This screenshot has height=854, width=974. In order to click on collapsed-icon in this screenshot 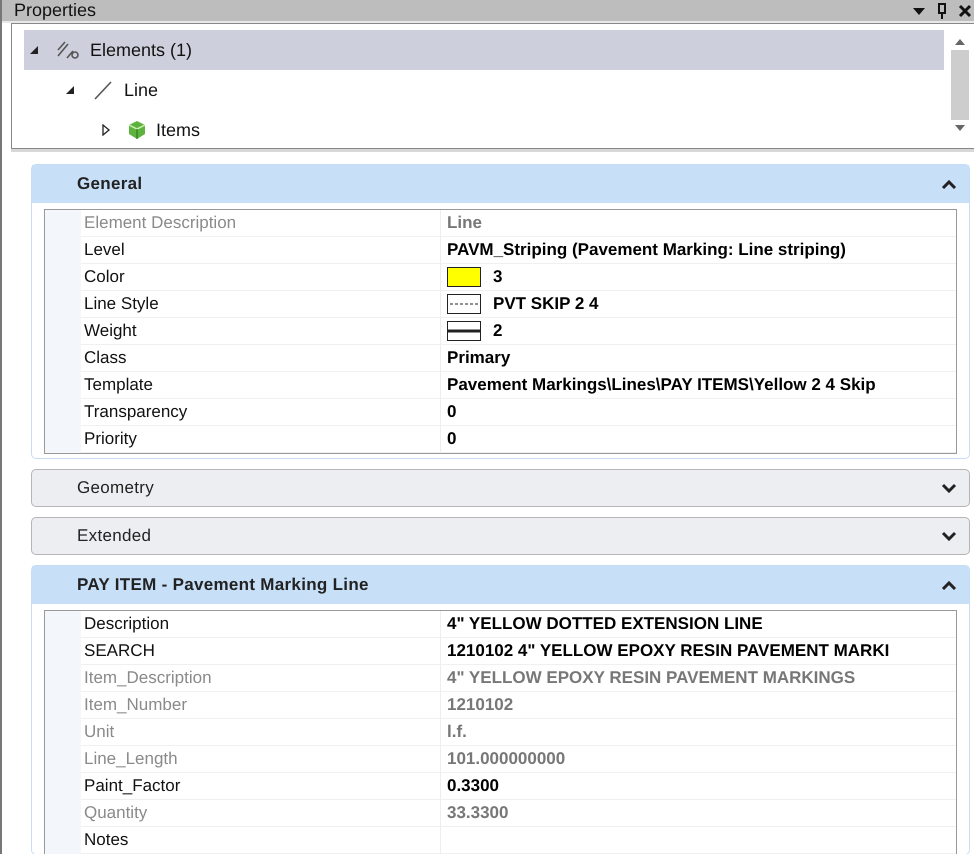, I will do `click(106, 130)`.